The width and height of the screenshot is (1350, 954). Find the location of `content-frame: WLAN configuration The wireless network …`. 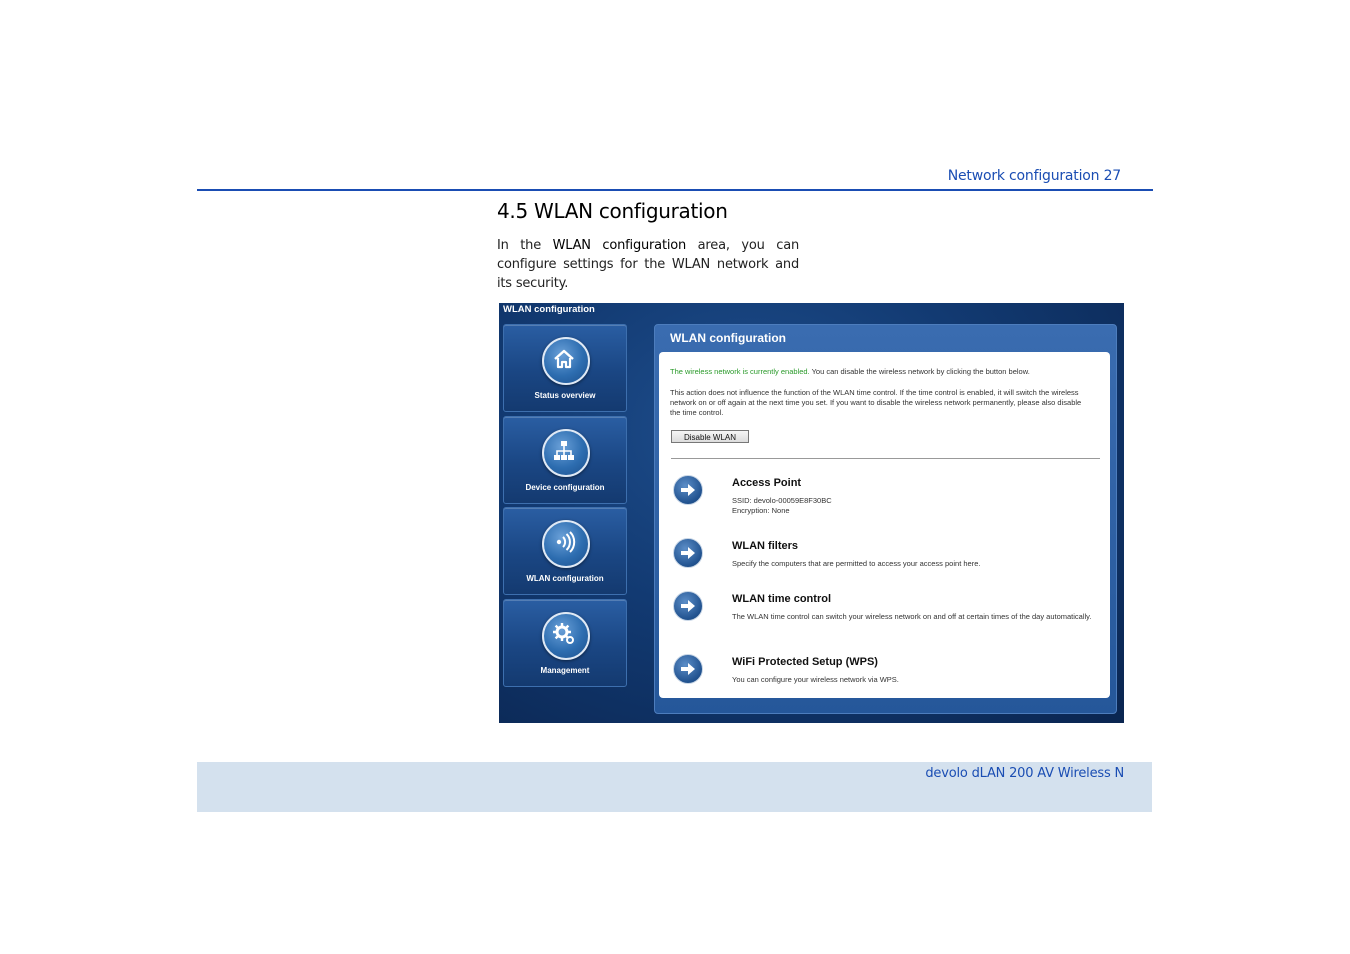

content-frame: WLAN configuration The wireless network … is located at coordinates (885, 519).